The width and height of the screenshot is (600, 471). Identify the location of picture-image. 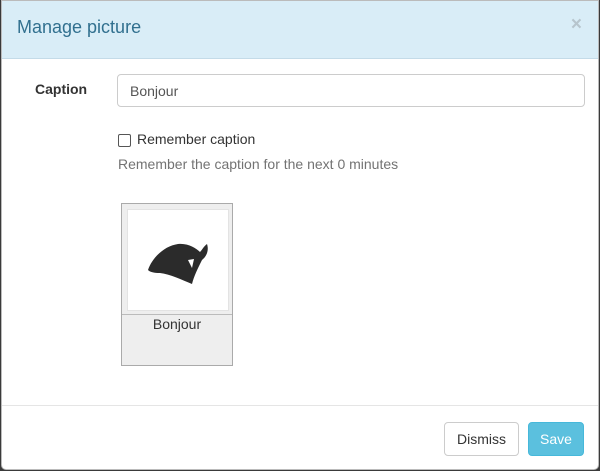
(178, 260).